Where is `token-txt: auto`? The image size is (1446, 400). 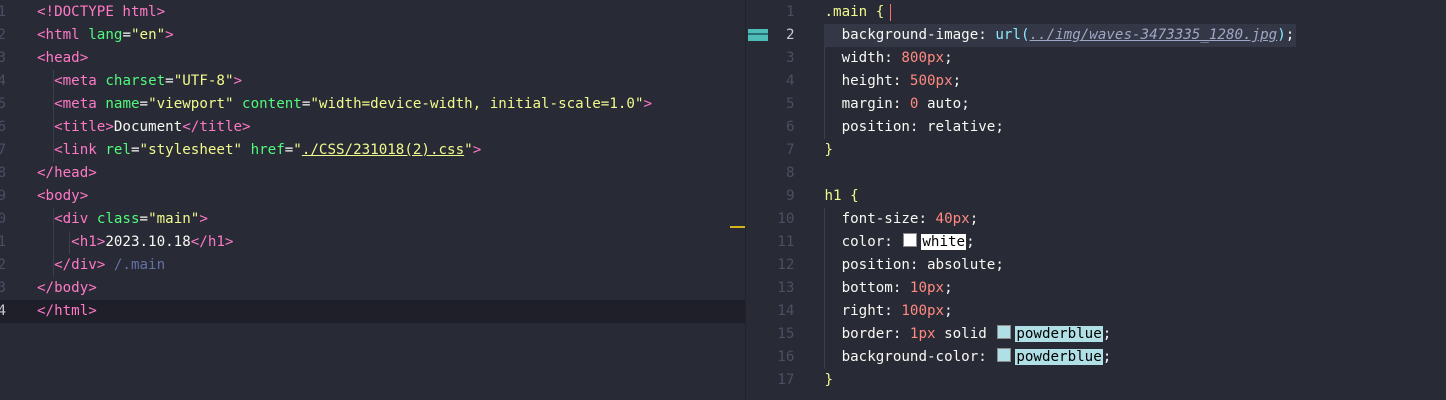
token-txt: auto is located at coordinates (940, 104).